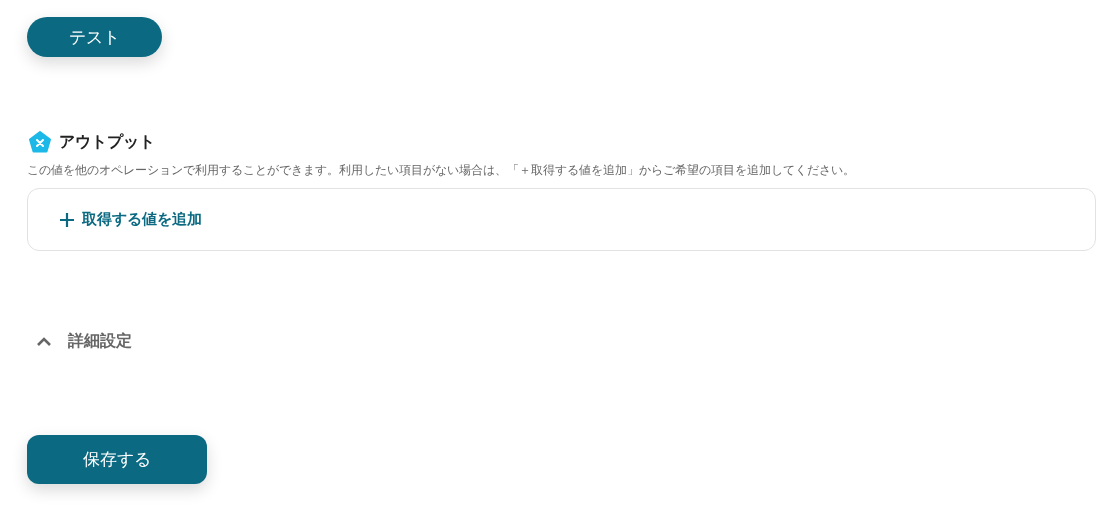  What do you see at coordinates (117, 459) in the screenshot?
I see `save-button: 保存する` at bounding box center [117, 459].